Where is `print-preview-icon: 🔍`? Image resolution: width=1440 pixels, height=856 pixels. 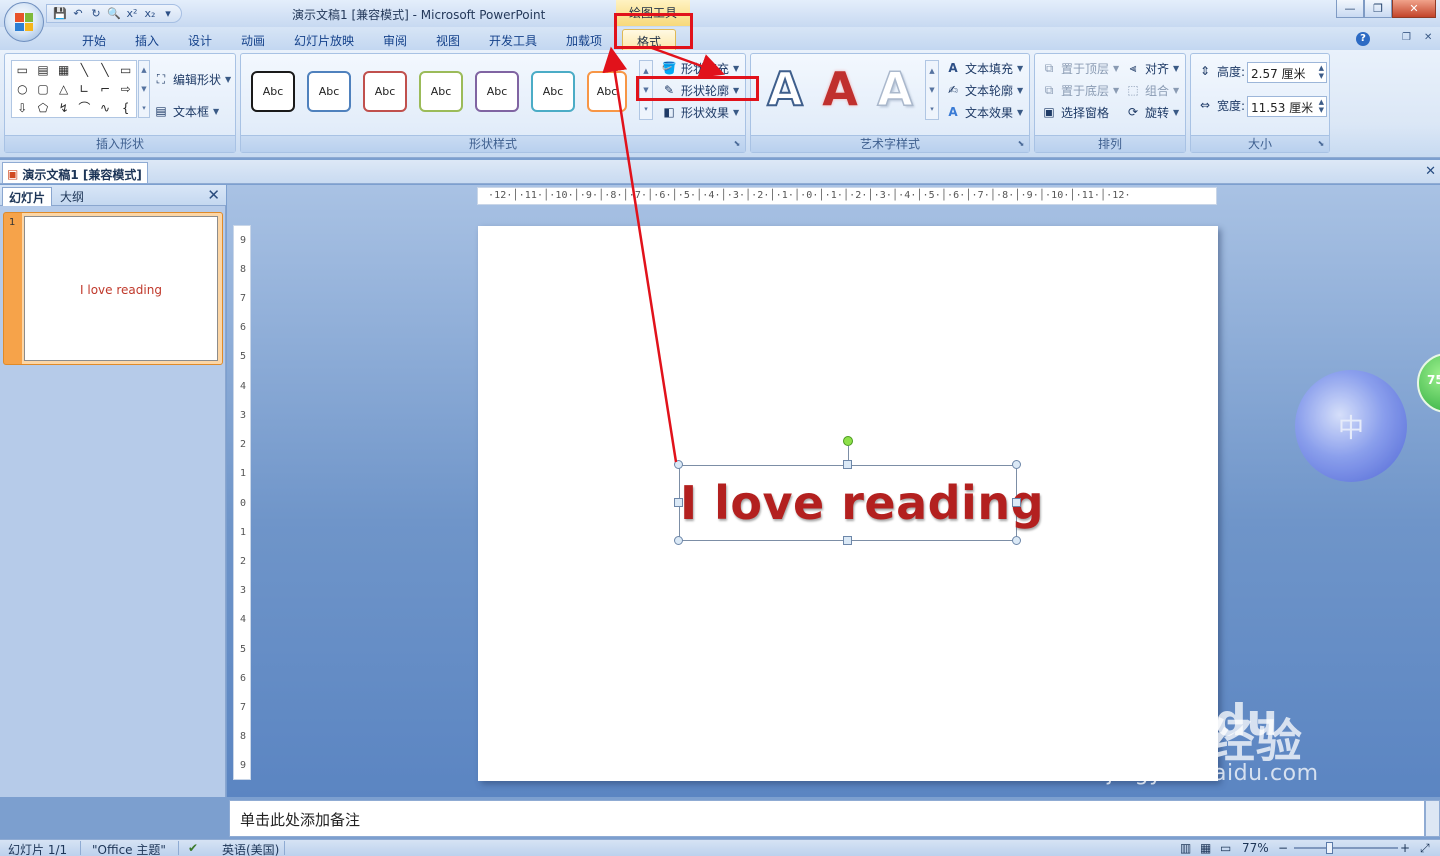 print-preview-icon: 🔍 is located at coordinates (114, 14).